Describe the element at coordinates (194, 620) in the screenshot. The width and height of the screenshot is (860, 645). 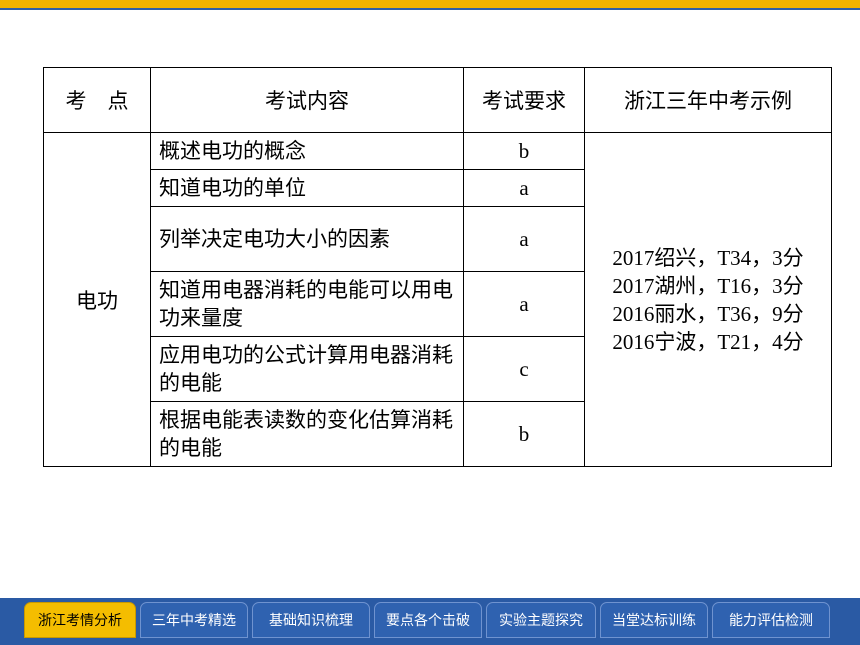
I see `tab-past-exams: 三年中考精选` at that location.